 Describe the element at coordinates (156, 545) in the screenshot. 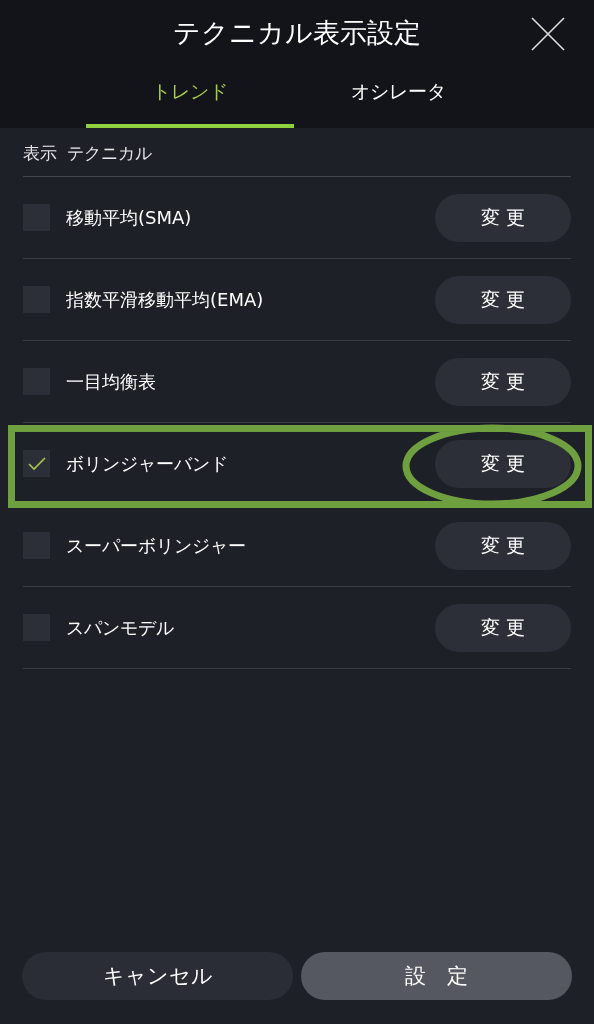

I see `technical-name: スーパーボリンジャー` at that location.